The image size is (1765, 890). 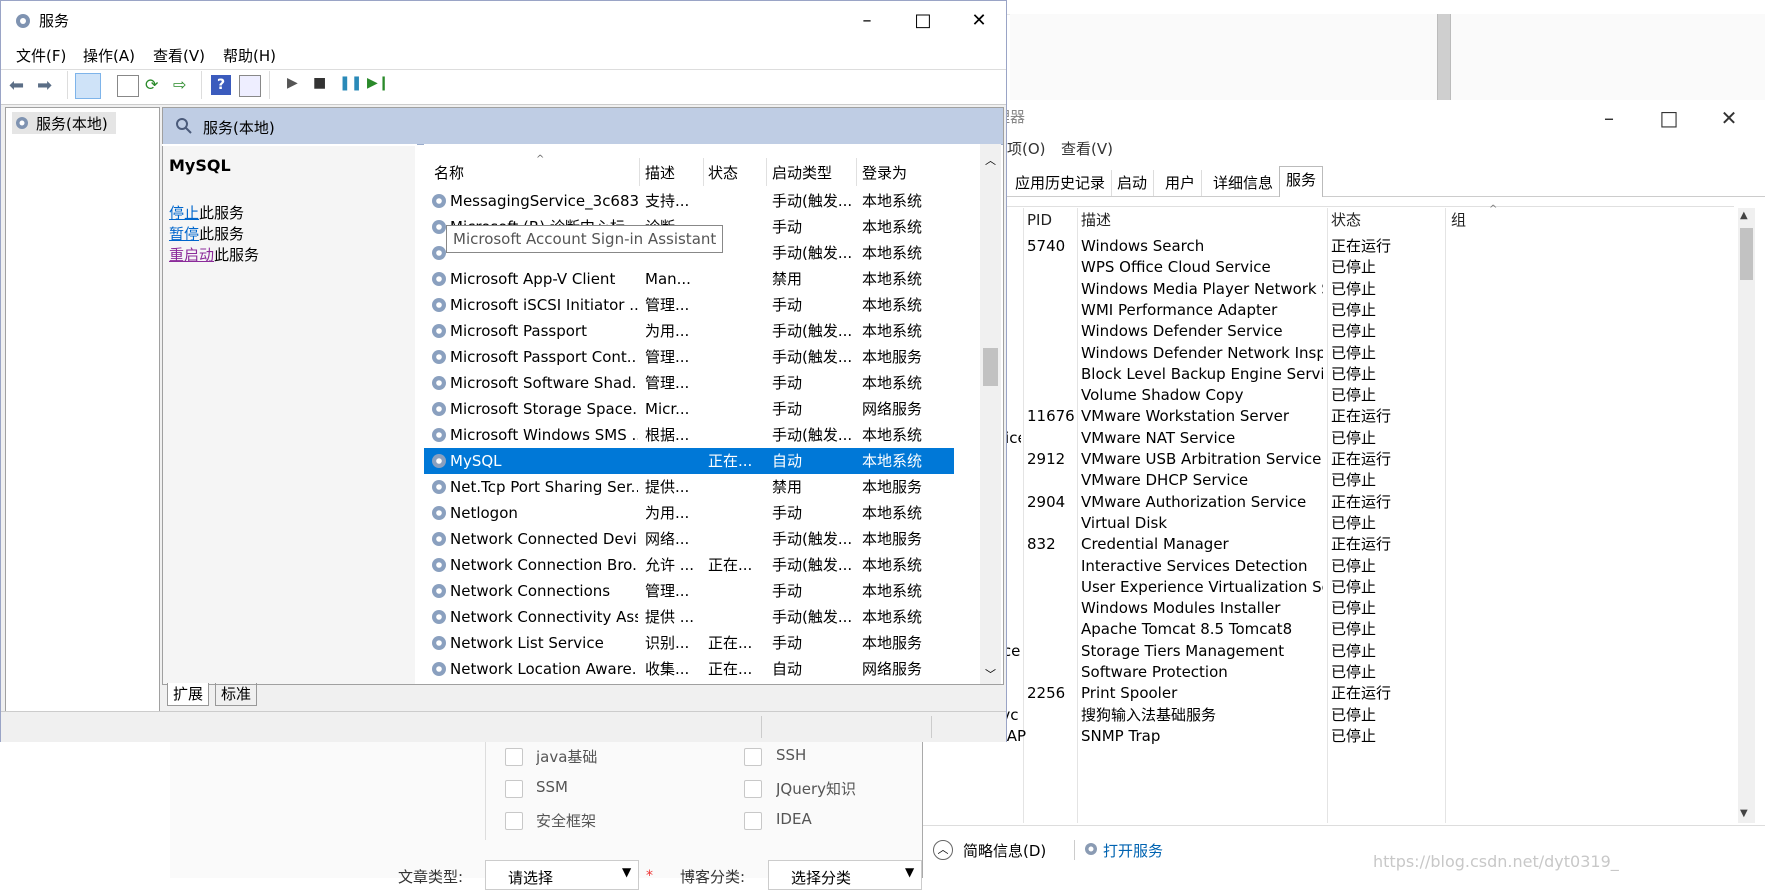 I want to click on blog-category-select: 选择分类 ▼, so click(x=845, y=875).